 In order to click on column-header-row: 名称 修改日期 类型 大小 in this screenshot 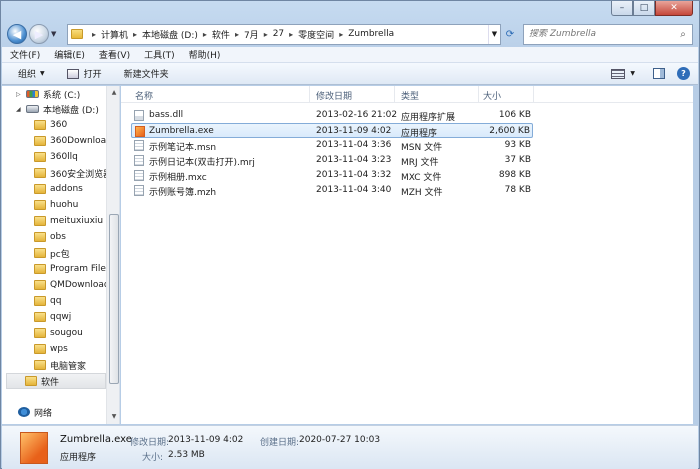, I will do `click(407, 94)`.